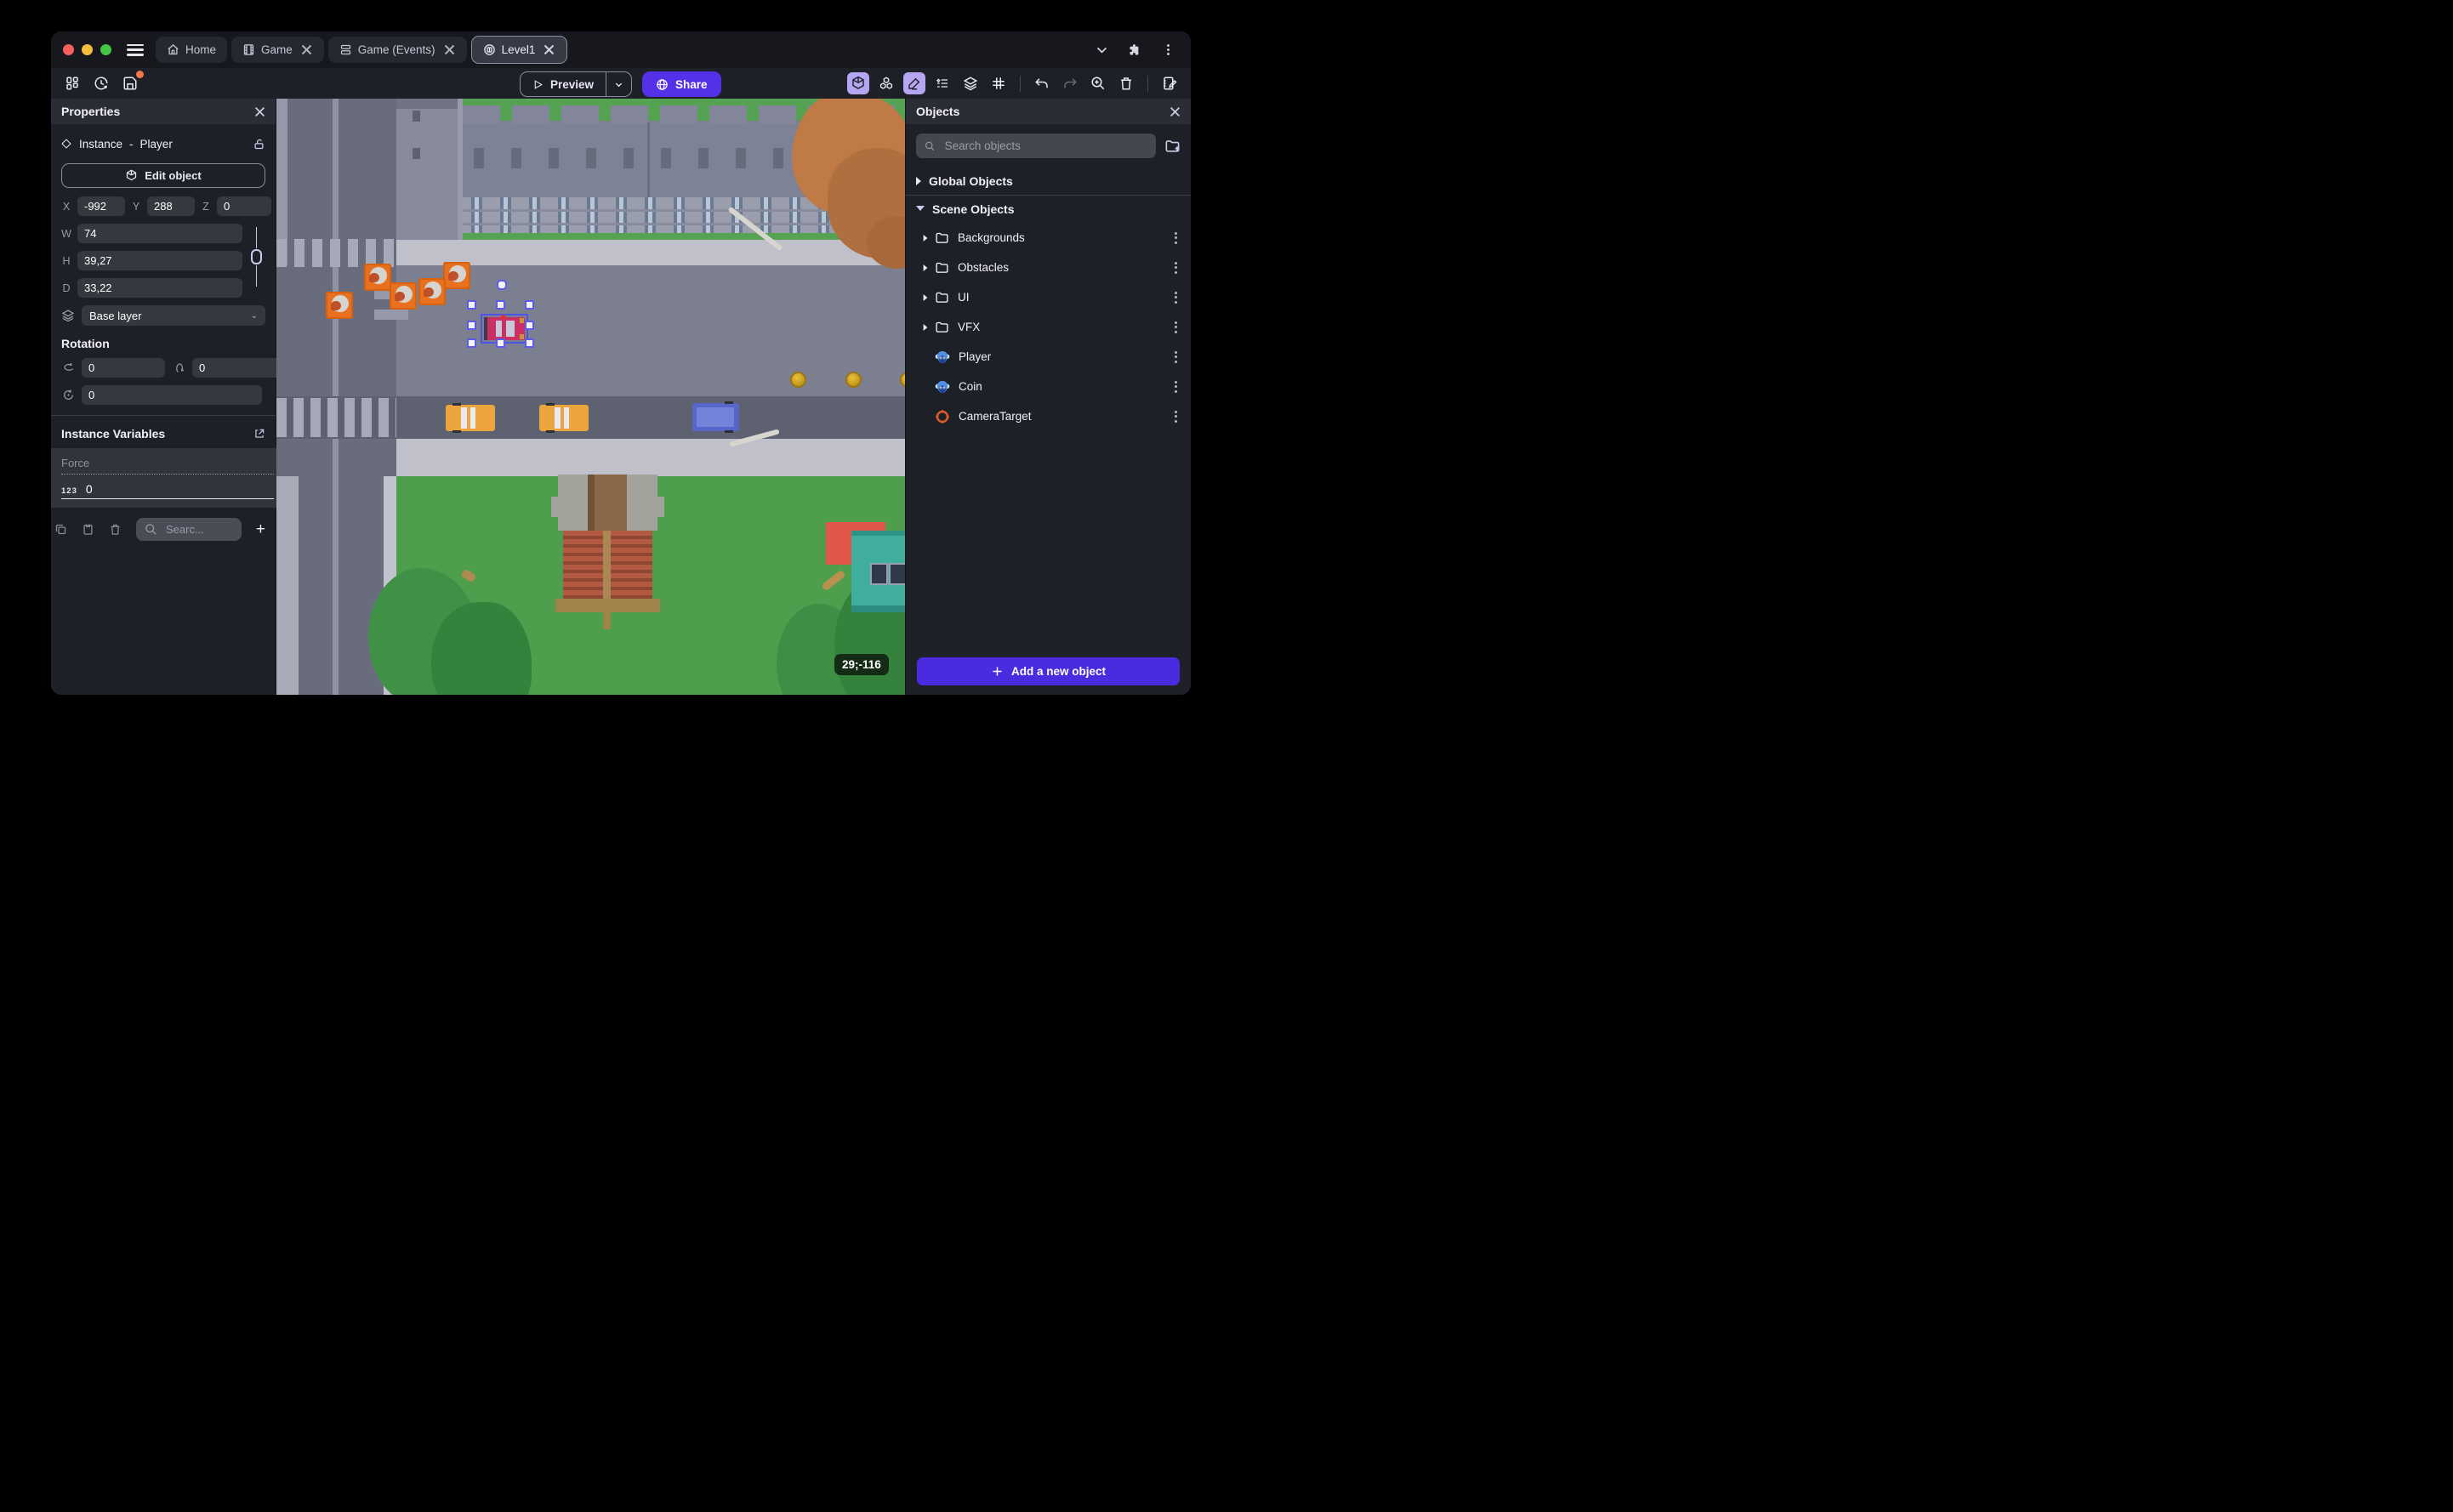 The height and width of the screenshot is (1512, 2453). What do you see at coordinates (1070, 83) in the screenshot?
I see `redo-icon` at bounding box center [1070, 83].